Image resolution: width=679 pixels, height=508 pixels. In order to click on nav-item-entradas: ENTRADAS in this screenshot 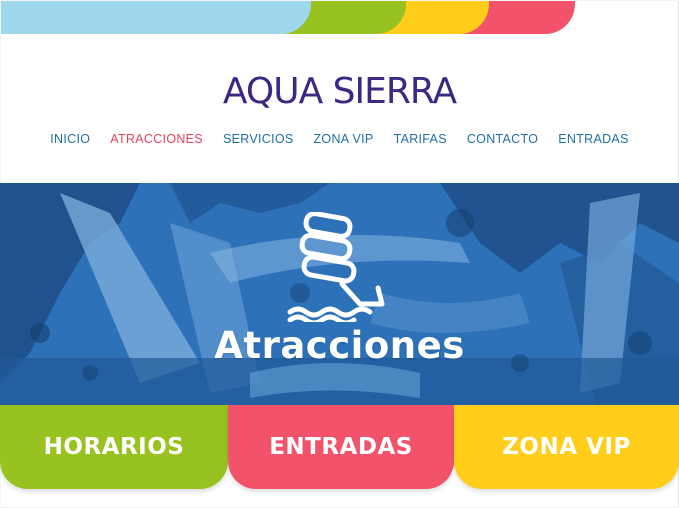, I will do `click(593, 139)`.